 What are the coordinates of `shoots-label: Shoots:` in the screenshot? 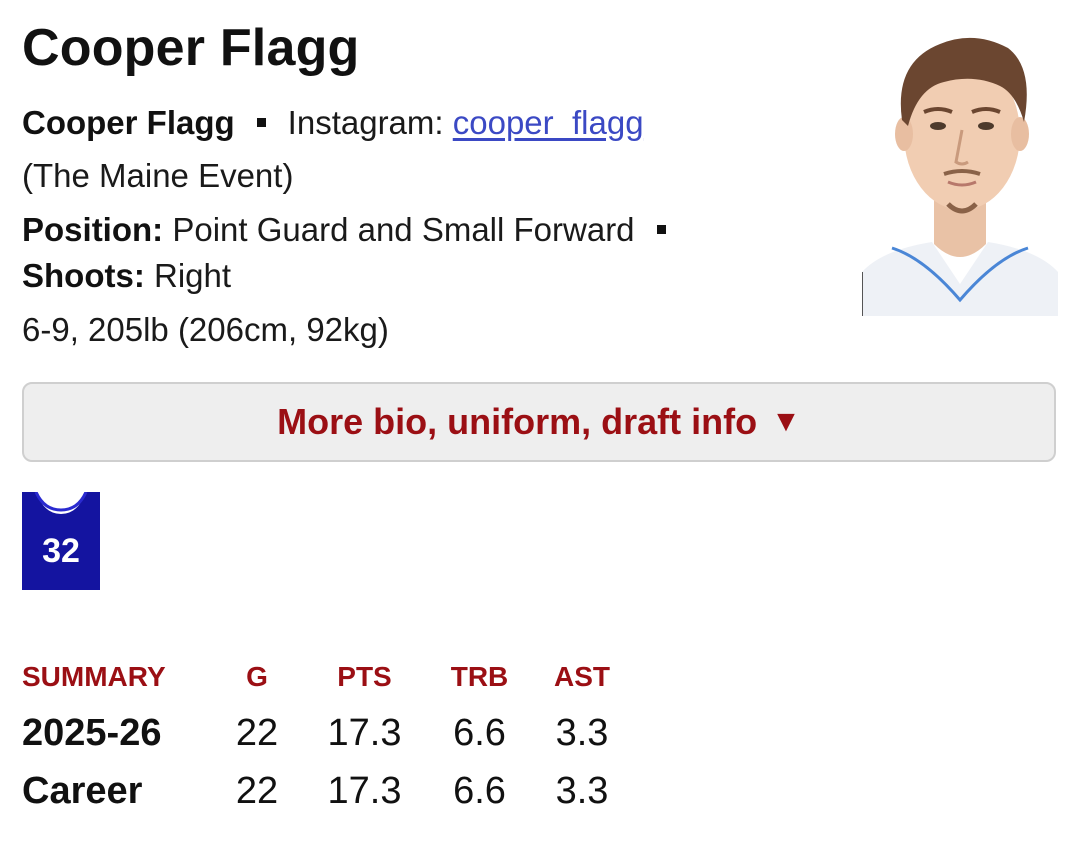 It's located at (83, 275).